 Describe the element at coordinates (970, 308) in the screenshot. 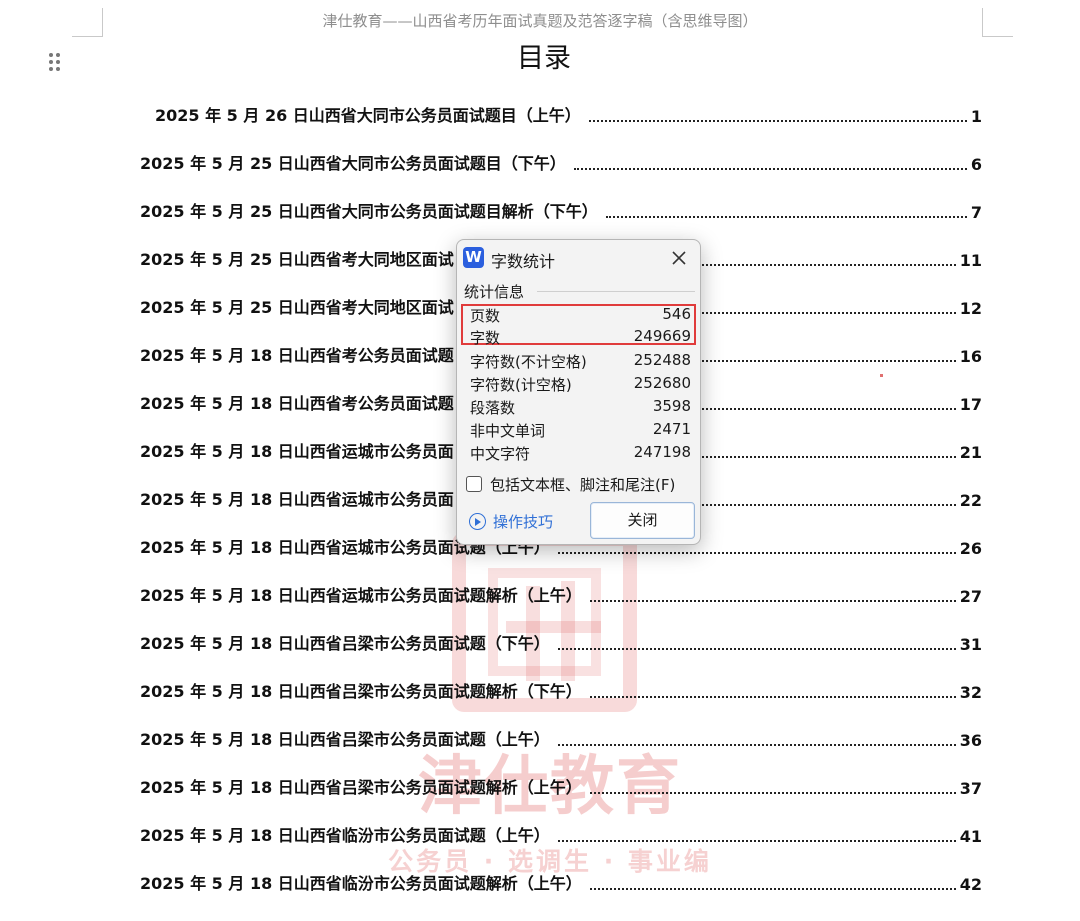

I see `toc-page-number: 12` at that location.